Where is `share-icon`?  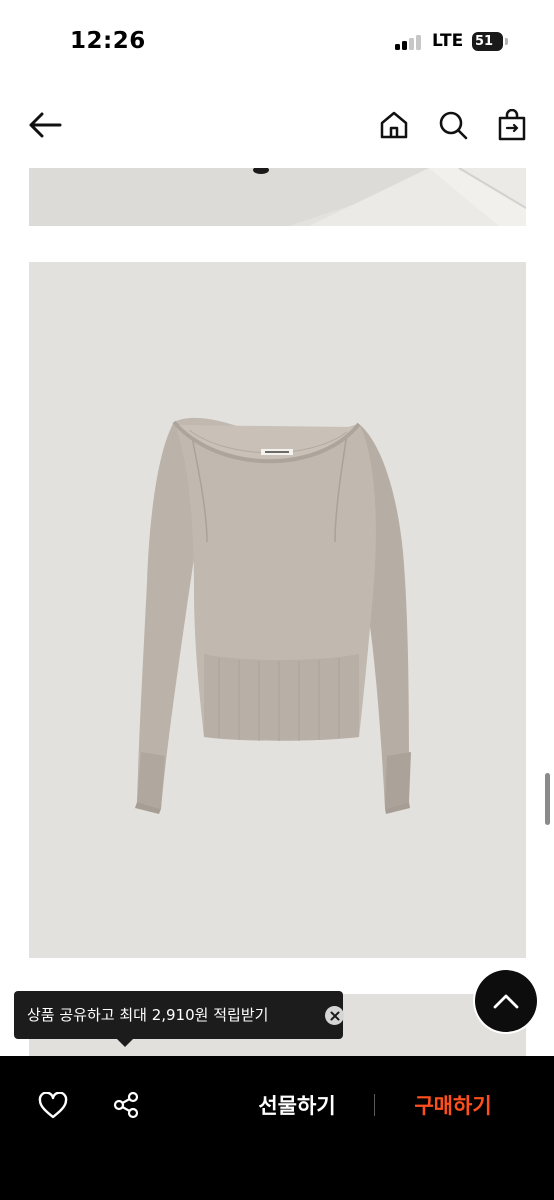 share-icon is located at coordinates (126, 1105).